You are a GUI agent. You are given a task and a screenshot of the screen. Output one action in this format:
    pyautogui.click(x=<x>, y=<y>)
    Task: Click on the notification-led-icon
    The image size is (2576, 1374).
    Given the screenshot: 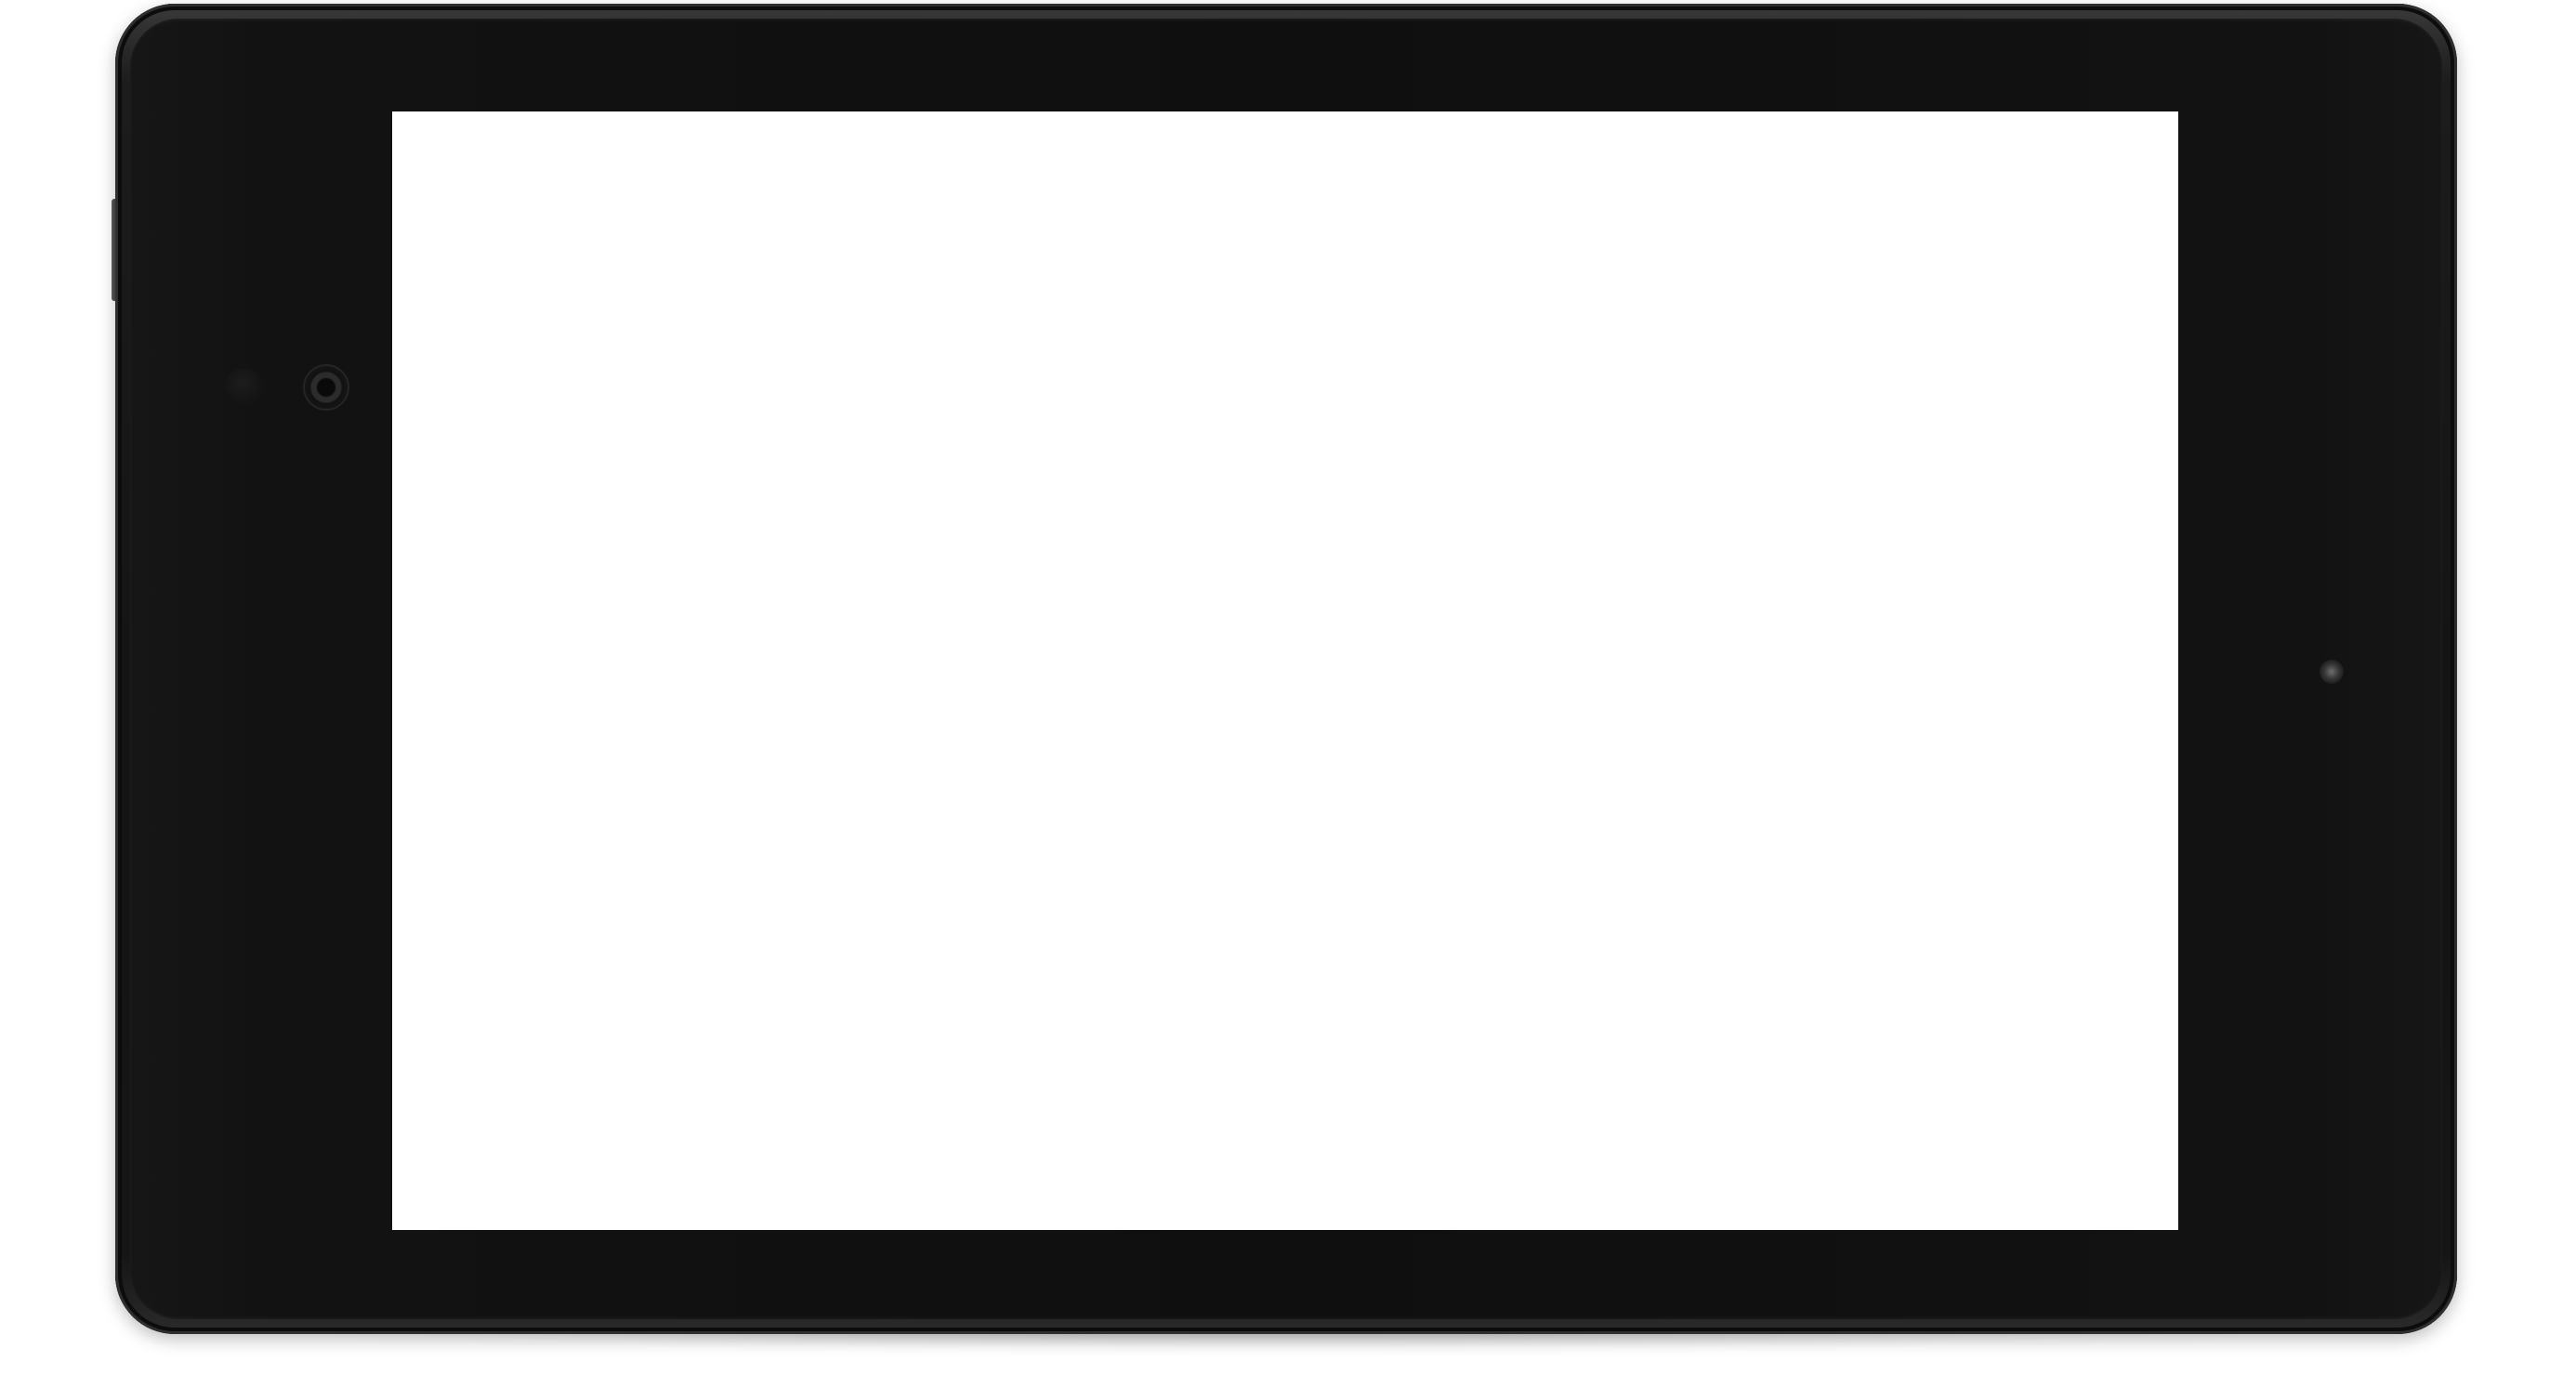 What is the action you would take?
    pyautogui.click(x=2332, y=672)
    